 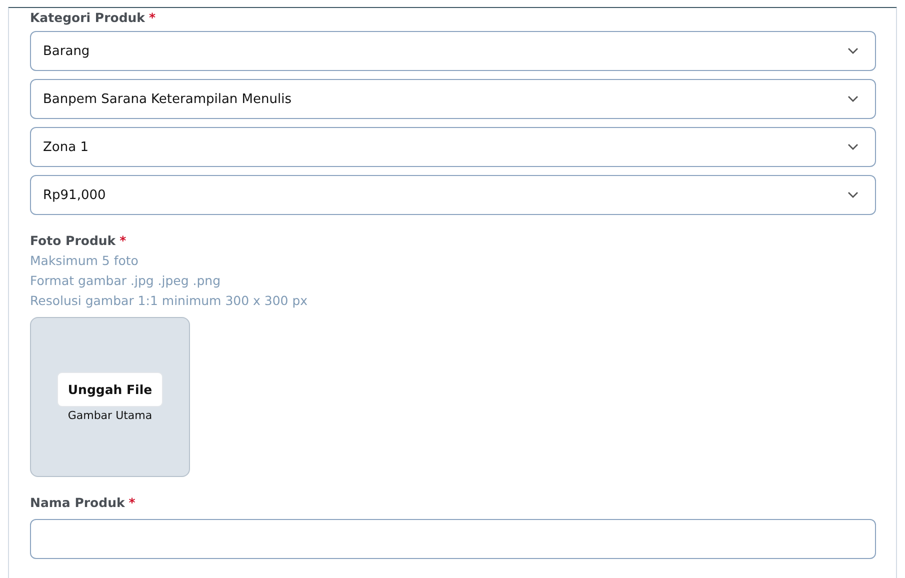 I want to click on hint-text: Maksimum 5 foto, so click(x=85, y=261).